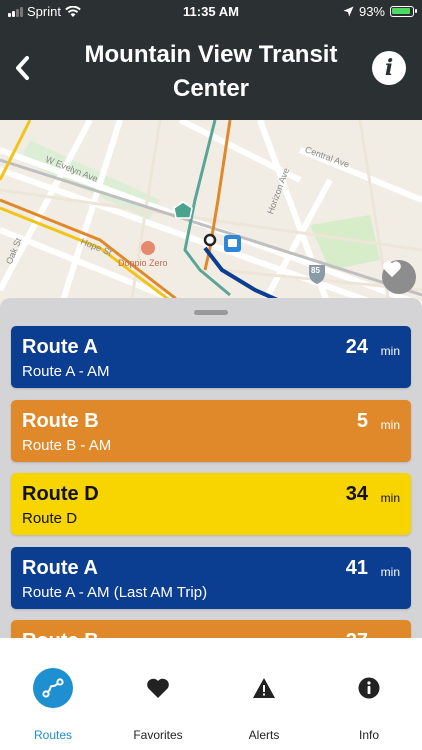 The image size is (422, 750). Describe the element at coordinates (143, 263) in the screenshot. I see `map-poi-label: Doppio Zero` at that location.